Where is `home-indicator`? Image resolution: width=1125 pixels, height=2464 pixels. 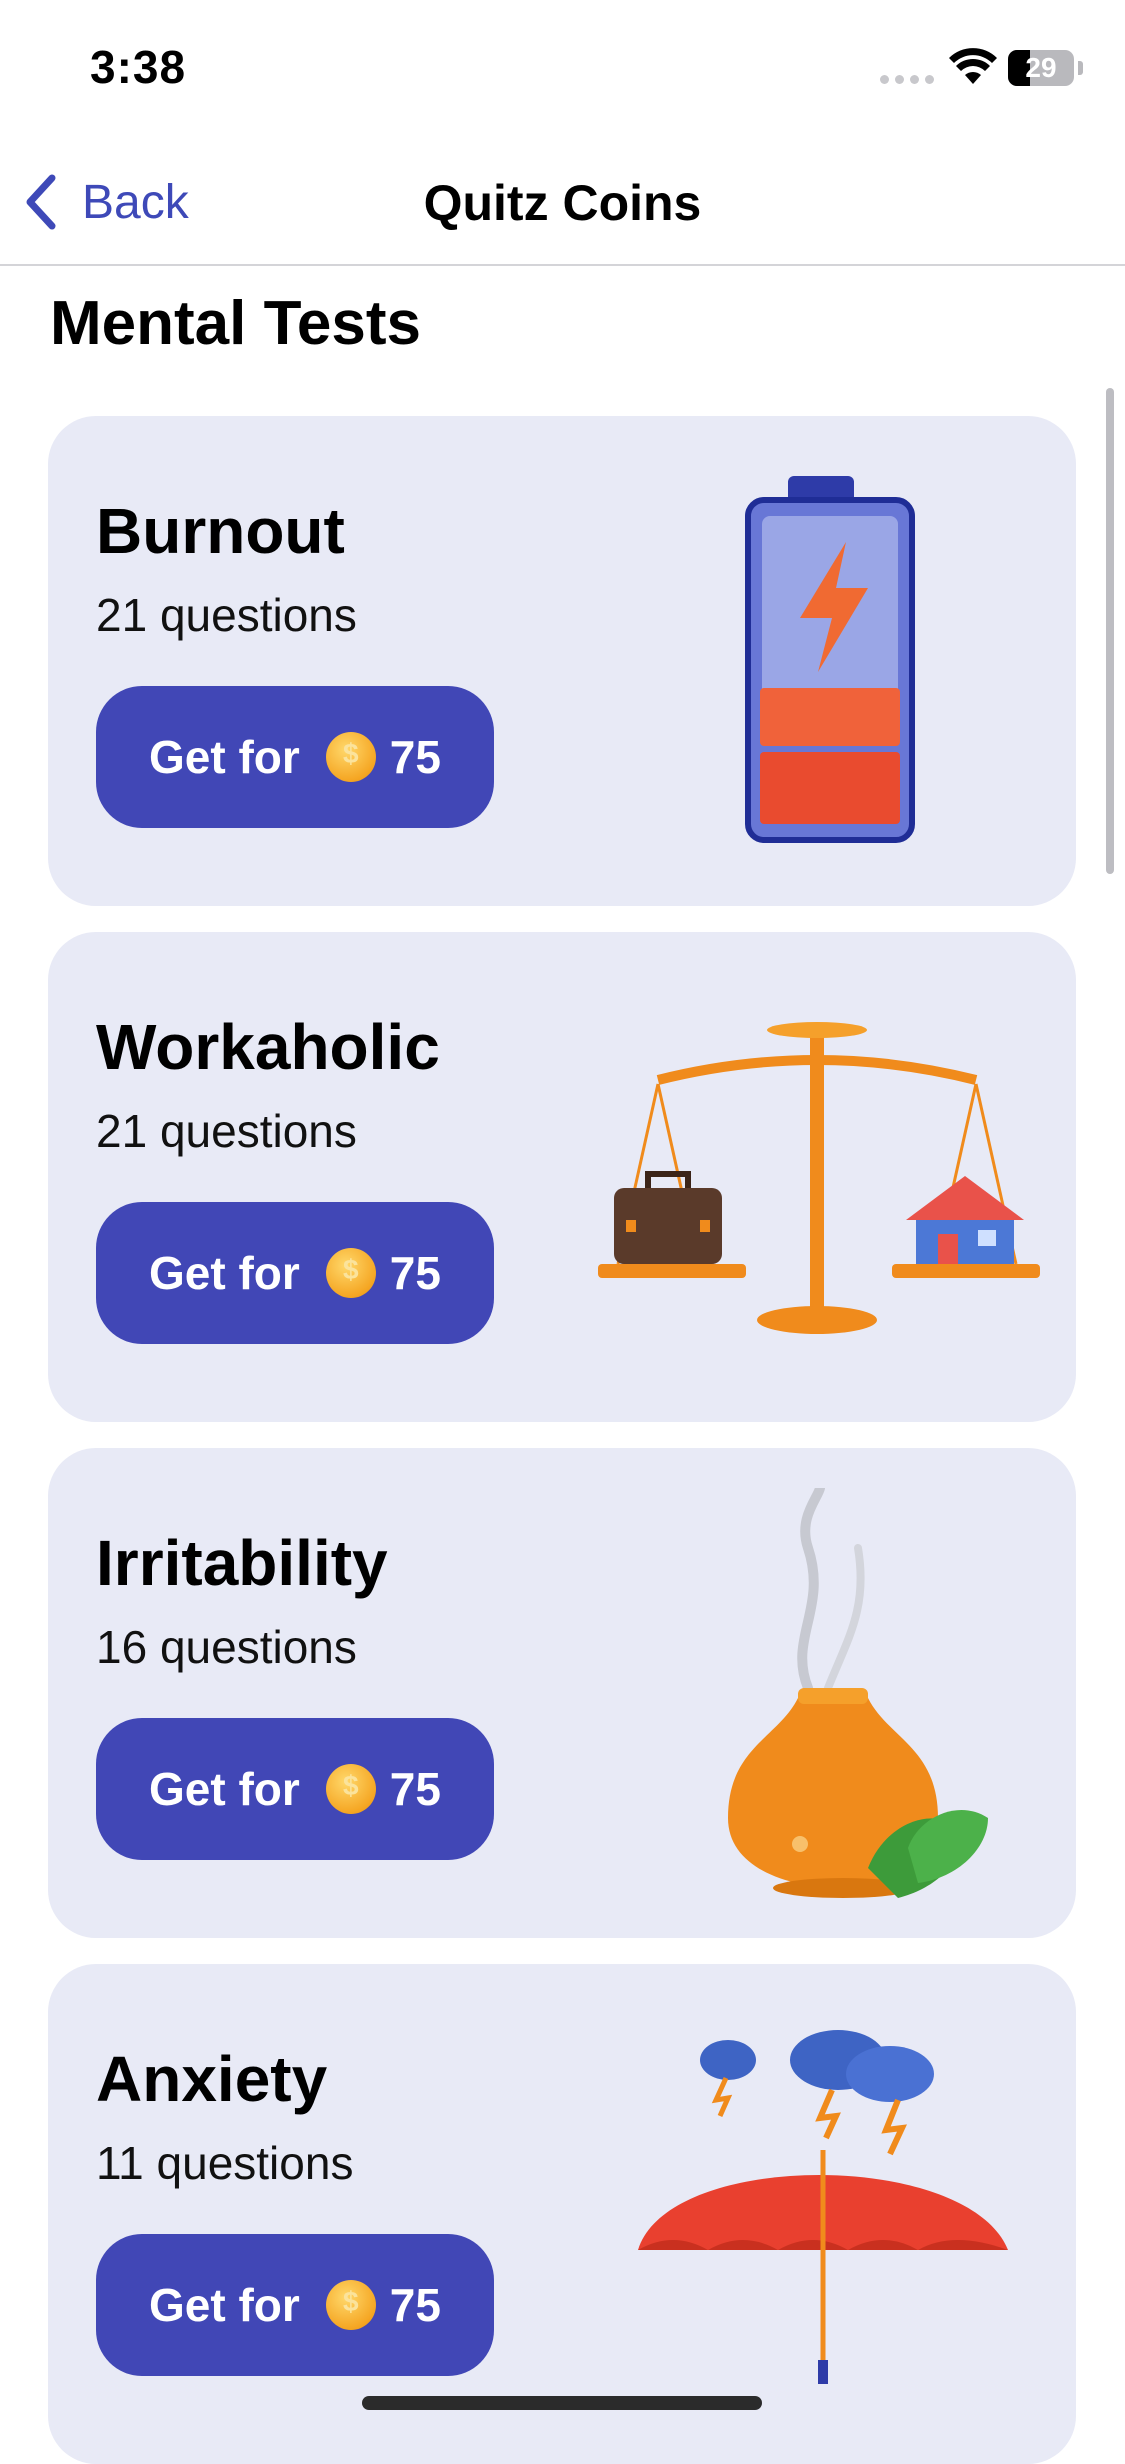 home-indicator is located at coordinates (562, 2403).